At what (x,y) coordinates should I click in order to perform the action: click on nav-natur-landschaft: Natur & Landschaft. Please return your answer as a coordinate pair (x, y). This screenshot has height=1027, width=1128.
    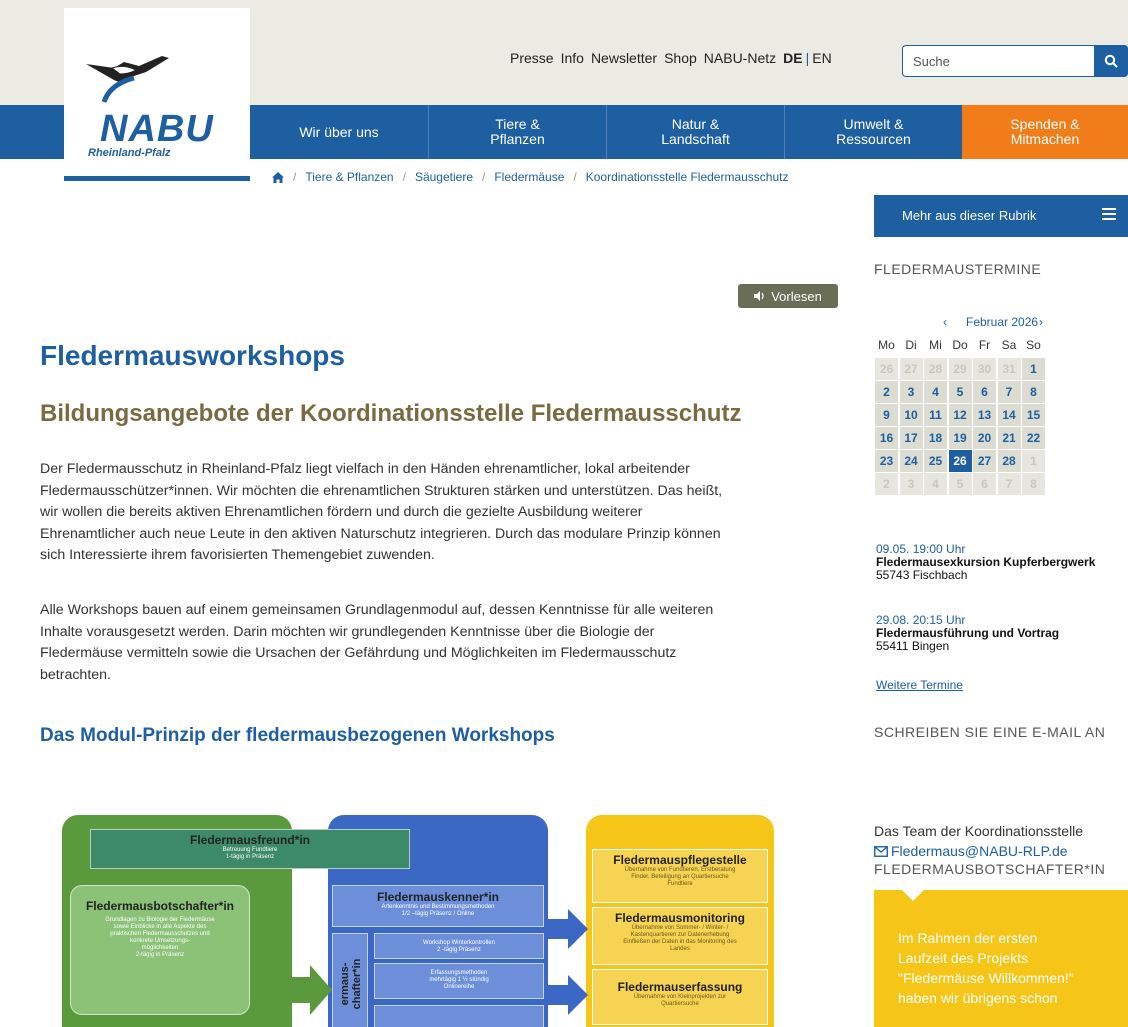
    Looking at the image, I should click on (695, 132).